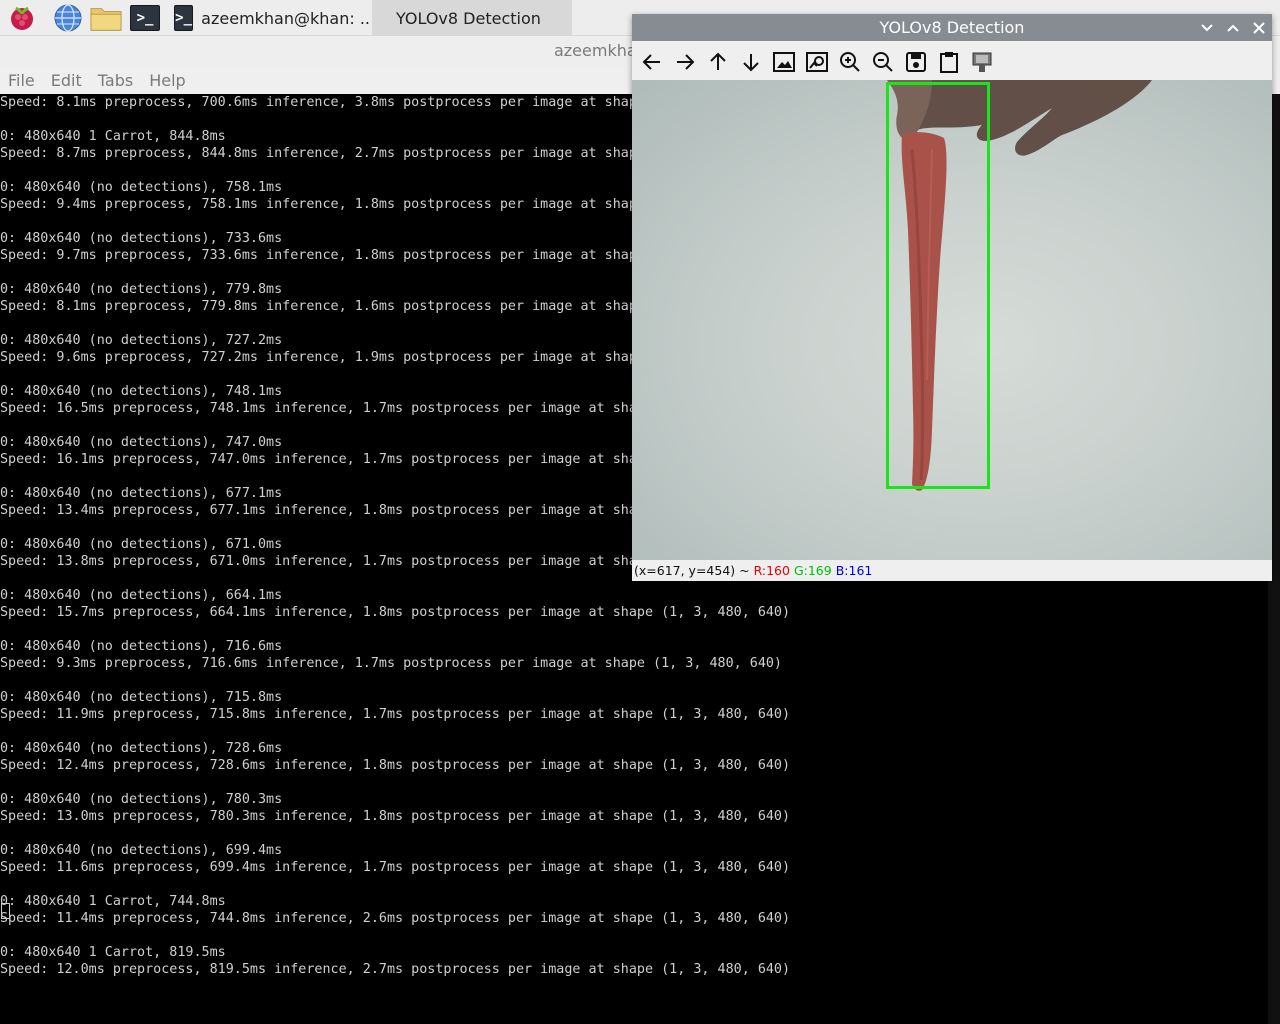 This screenshot has width=1280, height=1024. I want to click on pan-left-icon, so click(652, 62).